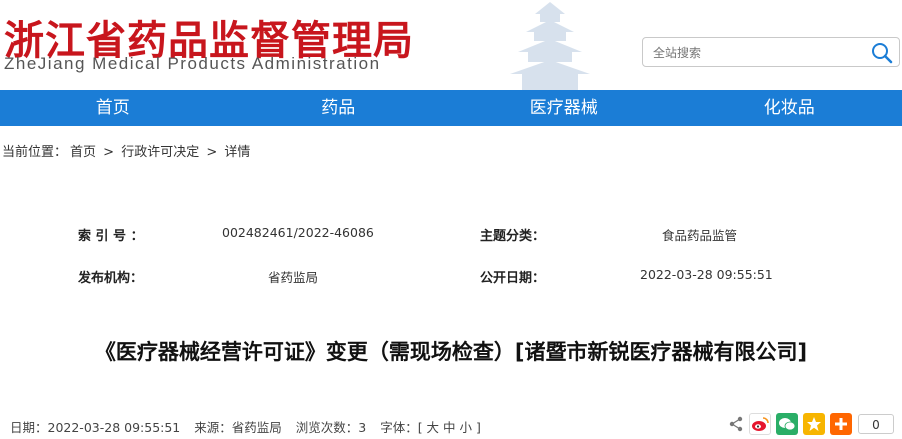  I want to click on plus-icon, so click(841, 424).